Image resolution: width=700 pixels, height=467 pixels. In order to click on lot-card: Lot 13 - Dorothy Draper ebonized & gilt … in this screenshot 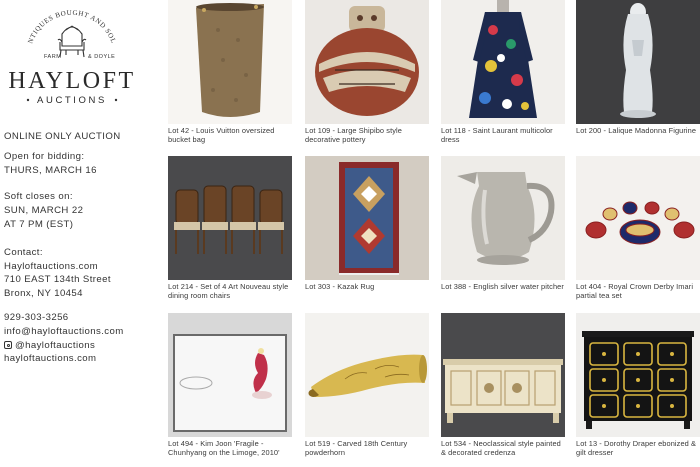, I will do `click(638, 385)`.